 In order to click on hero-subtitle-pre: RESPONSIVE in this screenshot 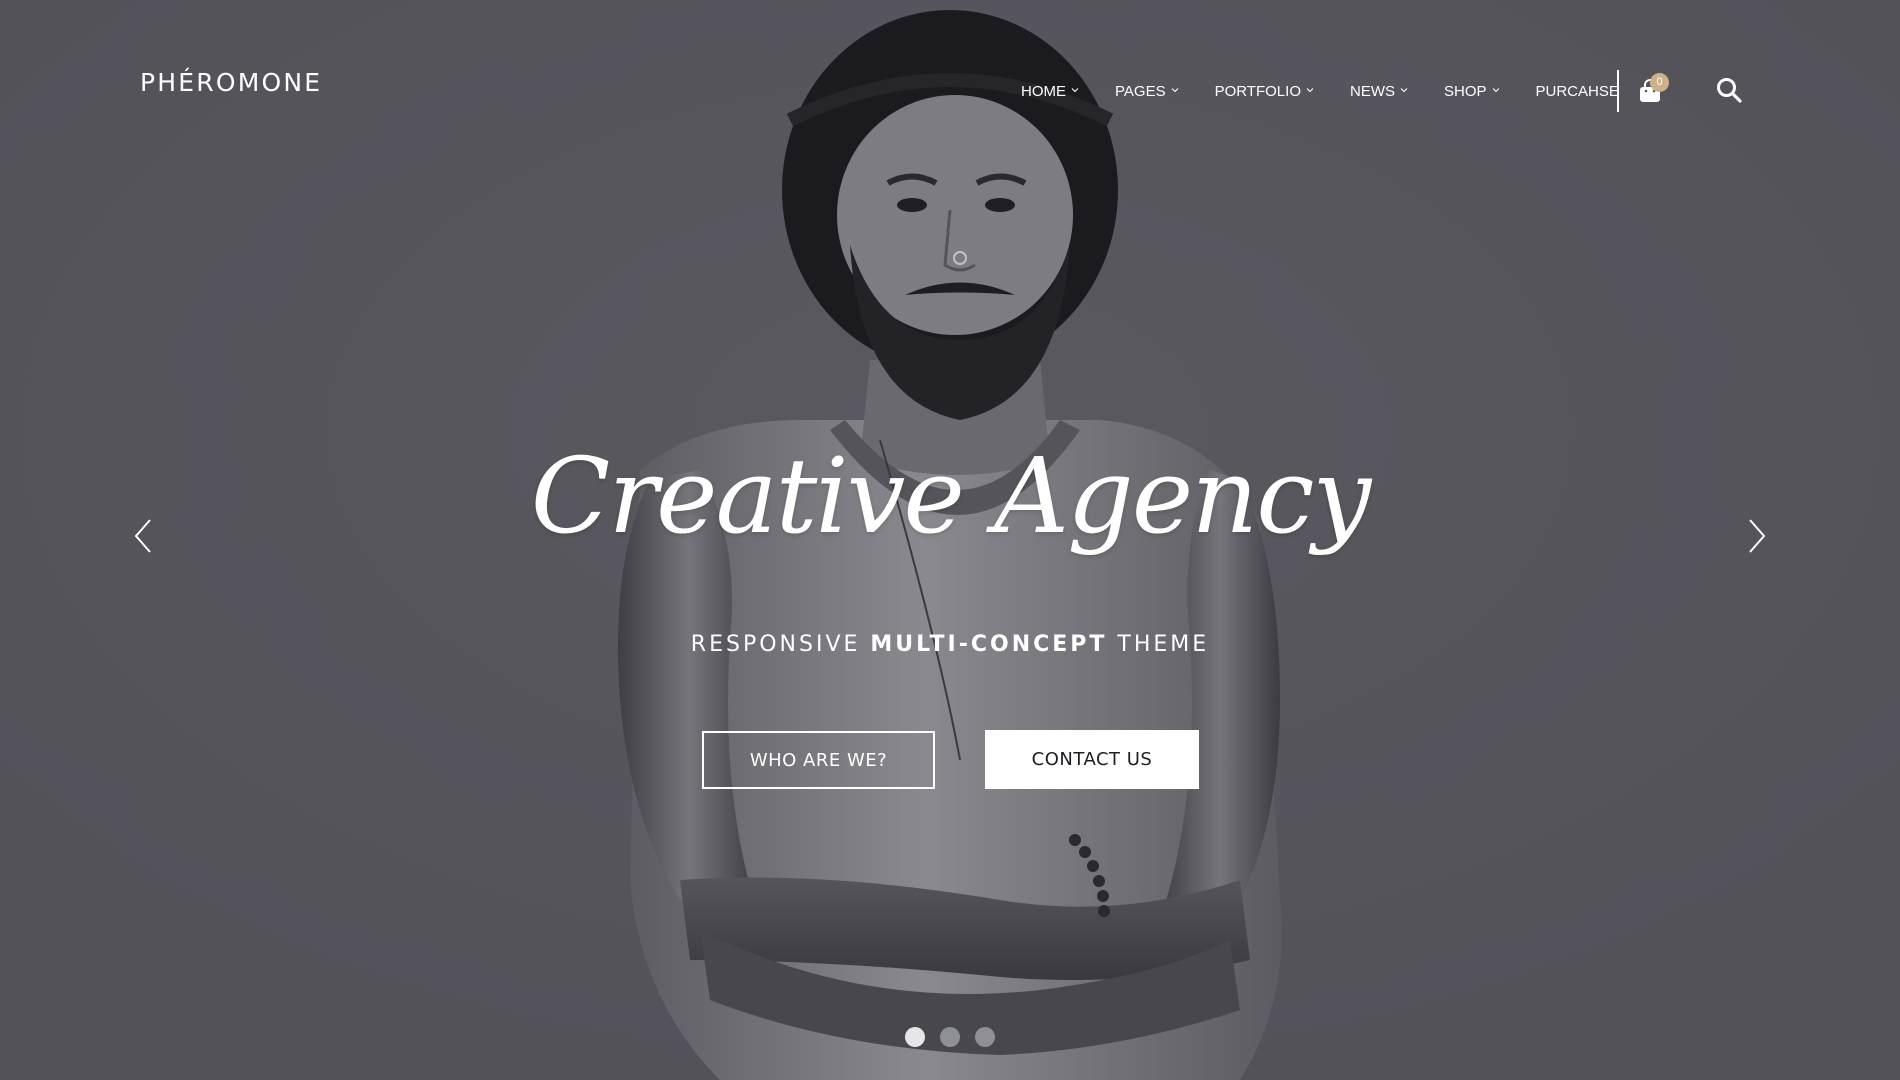, I will do `click(780, 644)`.